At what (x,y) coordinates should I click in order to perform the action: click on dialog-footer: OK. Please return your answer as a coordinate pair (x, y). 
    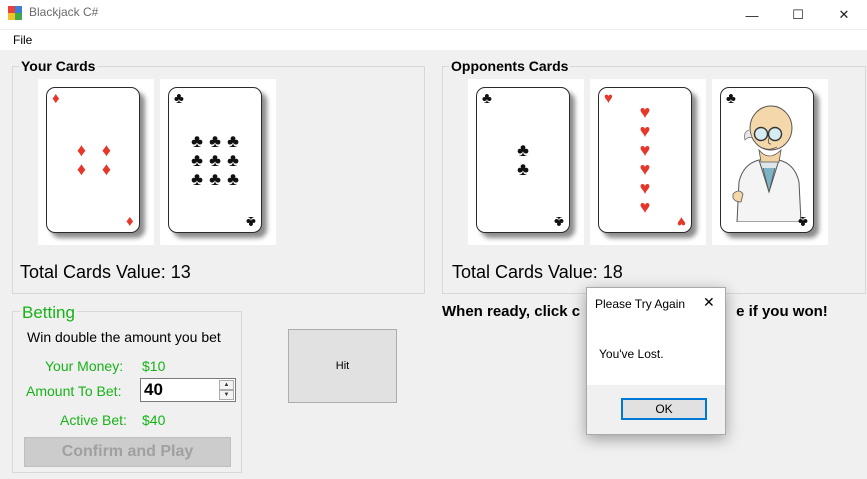
    Looking at the image, I should click on (656, 409).